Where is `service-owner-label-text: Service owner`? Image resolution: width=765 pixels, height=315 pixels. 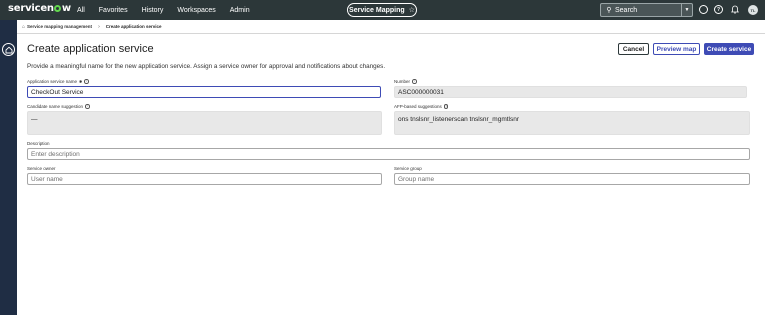 service-owner-label-text: Service owner is located at coordinates (41, 168).